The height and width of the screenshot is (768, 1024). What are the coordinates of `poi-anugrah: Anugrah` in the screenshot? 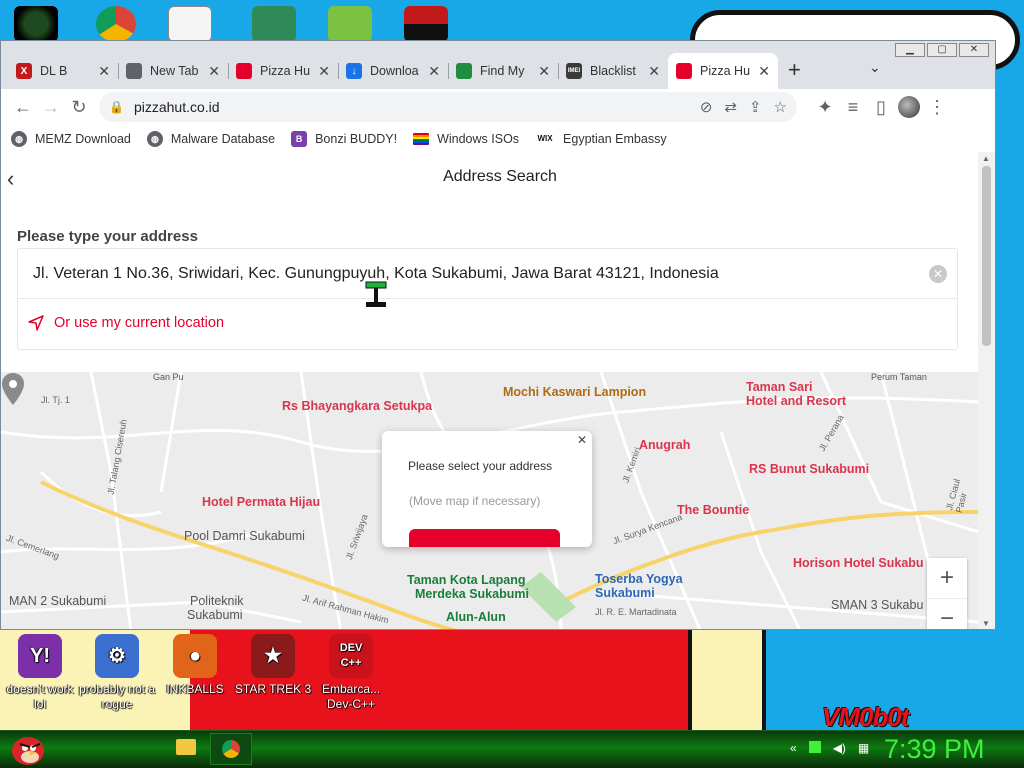 It's located at (664, 445).